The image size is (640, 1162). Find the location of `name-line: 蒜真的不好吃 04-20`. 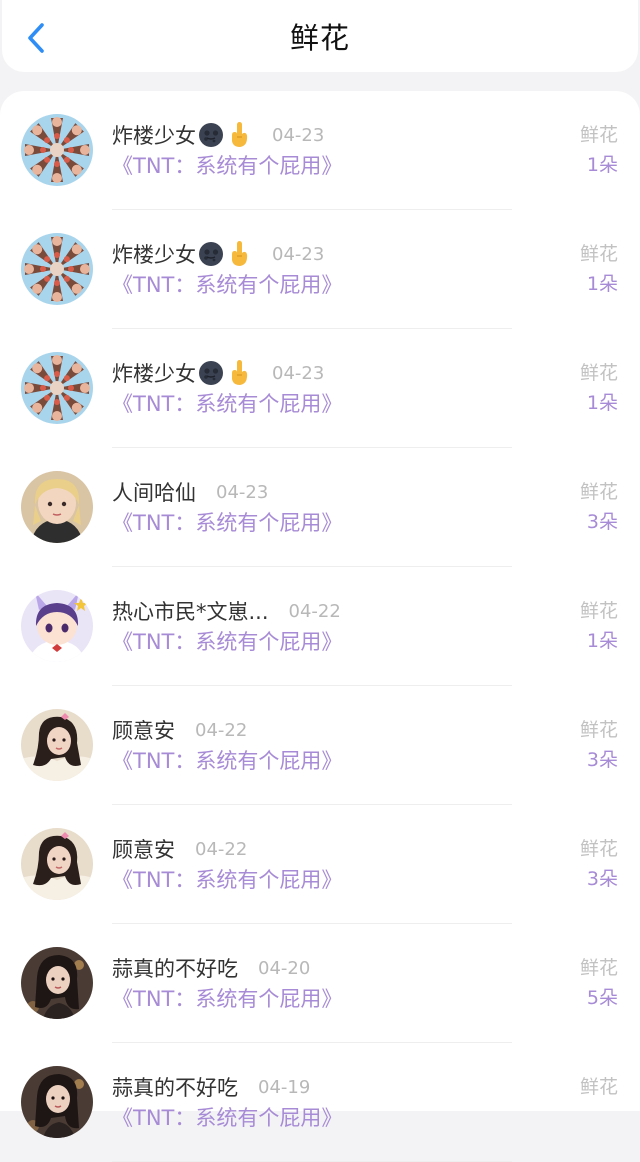

name-line: 蒜真的不好吃 04-20 is located at coordinates (211, 968).